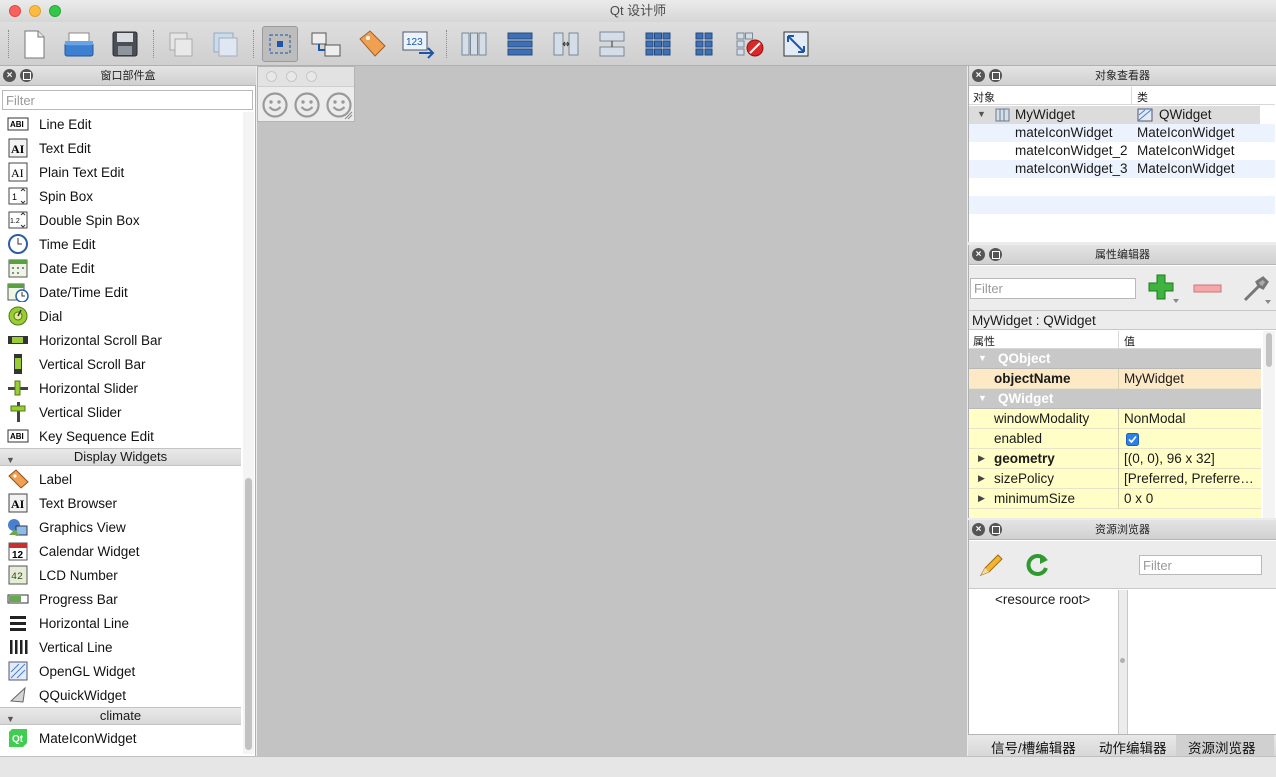  I want to click on layout-vertical-button, so click(520, 44).